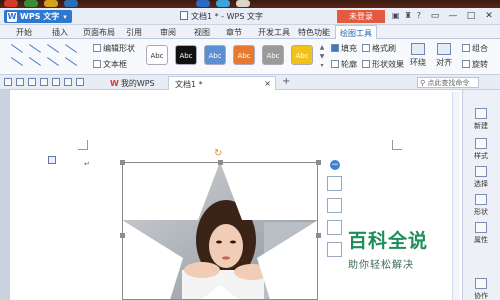  Describe the element at coordinates (453, 16) in the screenshot. I see `minimize-window-icon: —` at that location.